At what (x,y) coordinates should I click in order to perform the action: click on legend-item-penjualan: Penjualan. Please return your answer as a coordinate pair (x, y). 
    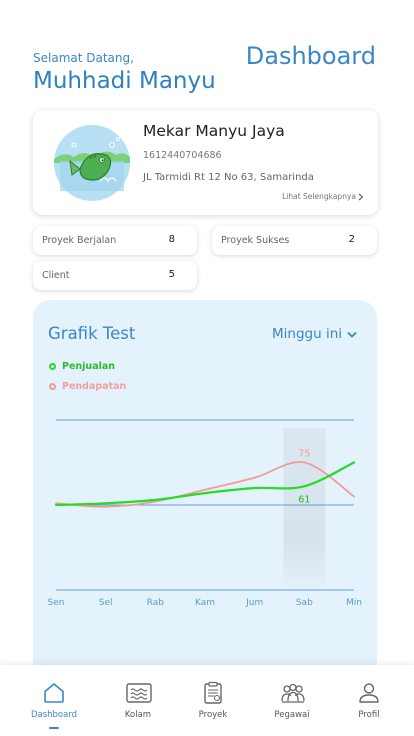
    Looking at the image, I should click on (82, 366).